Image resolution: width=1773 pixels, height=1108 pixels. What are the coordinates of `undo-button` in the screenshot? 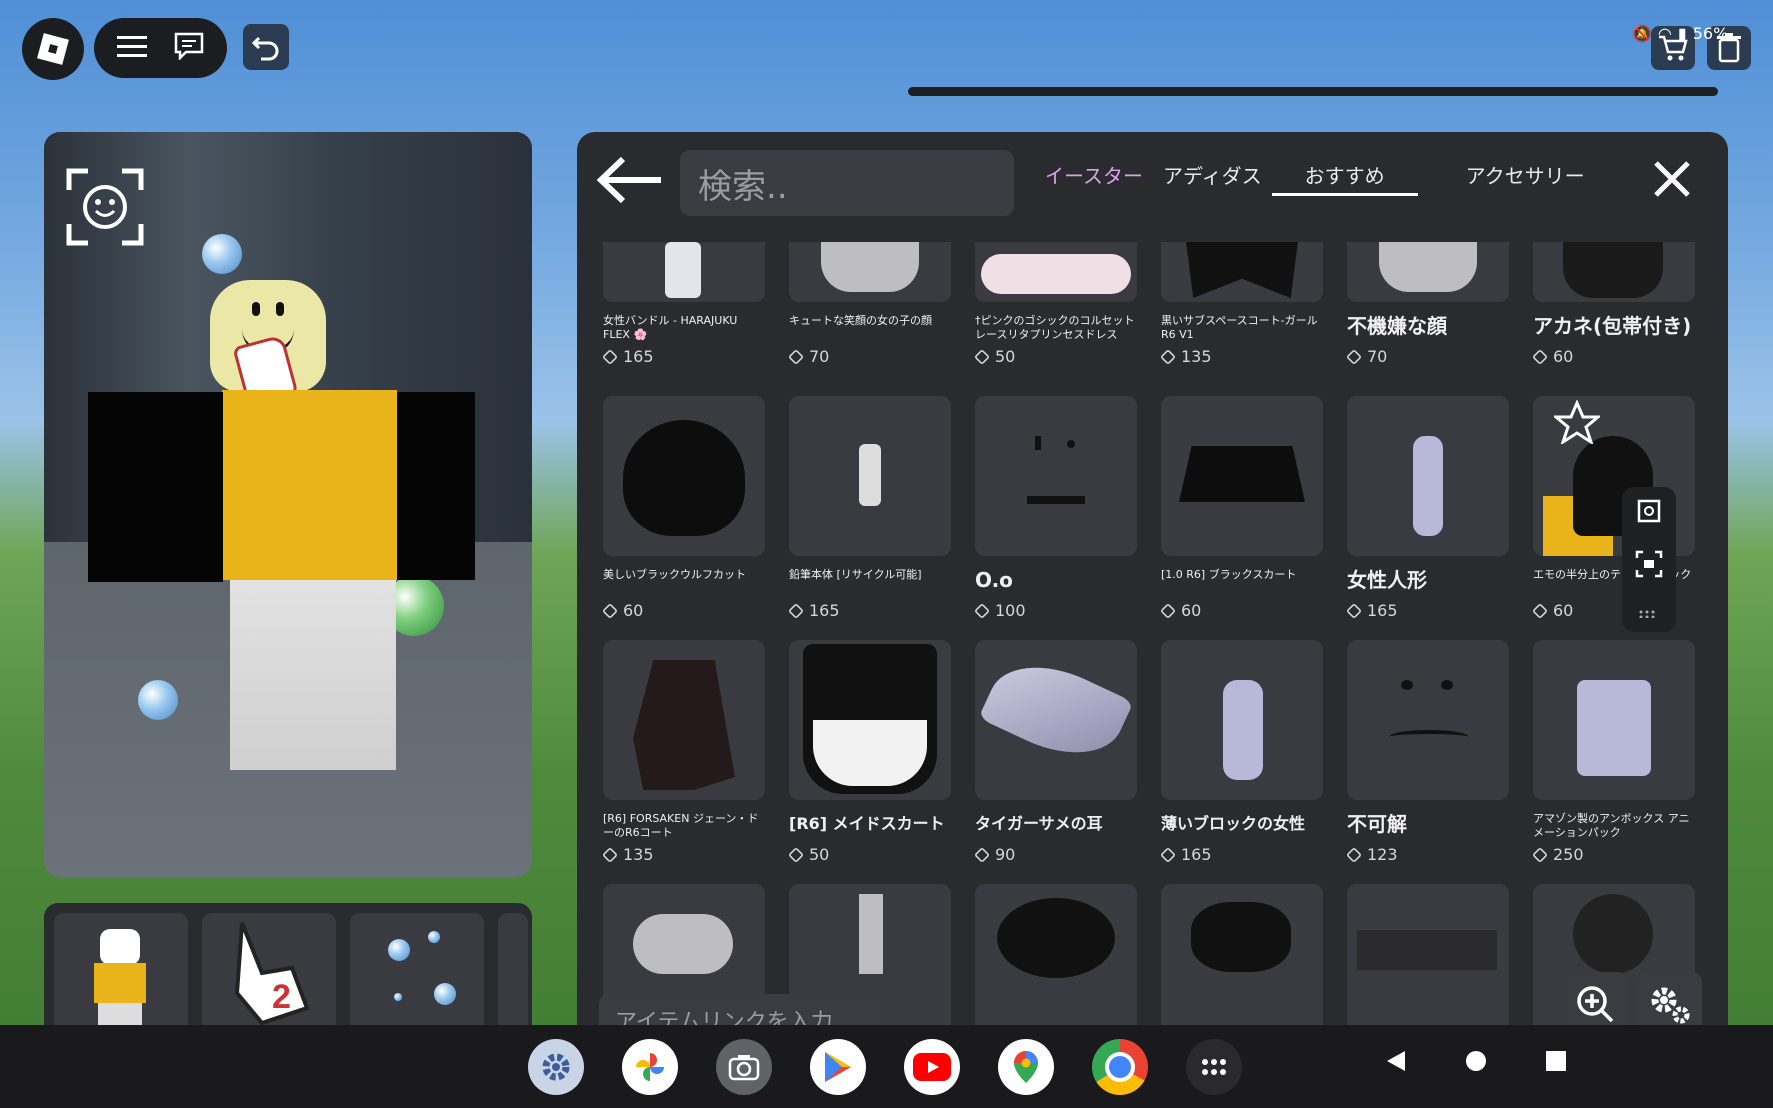 It's located at (266, 47).